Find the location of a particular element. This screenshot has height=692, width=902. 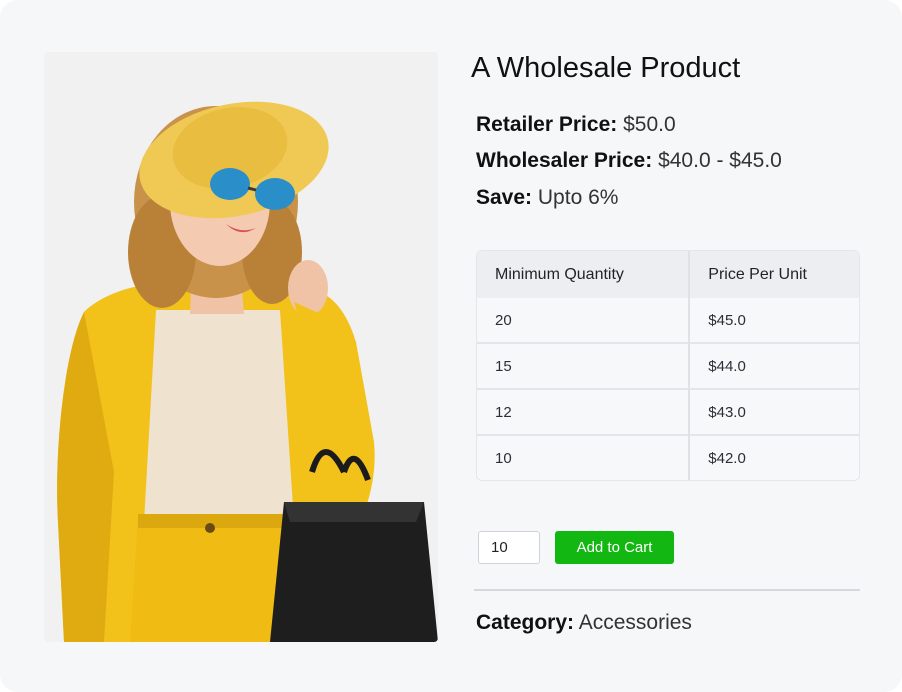

table-row: 20 $45.0 is located at coordinates (668, 320).